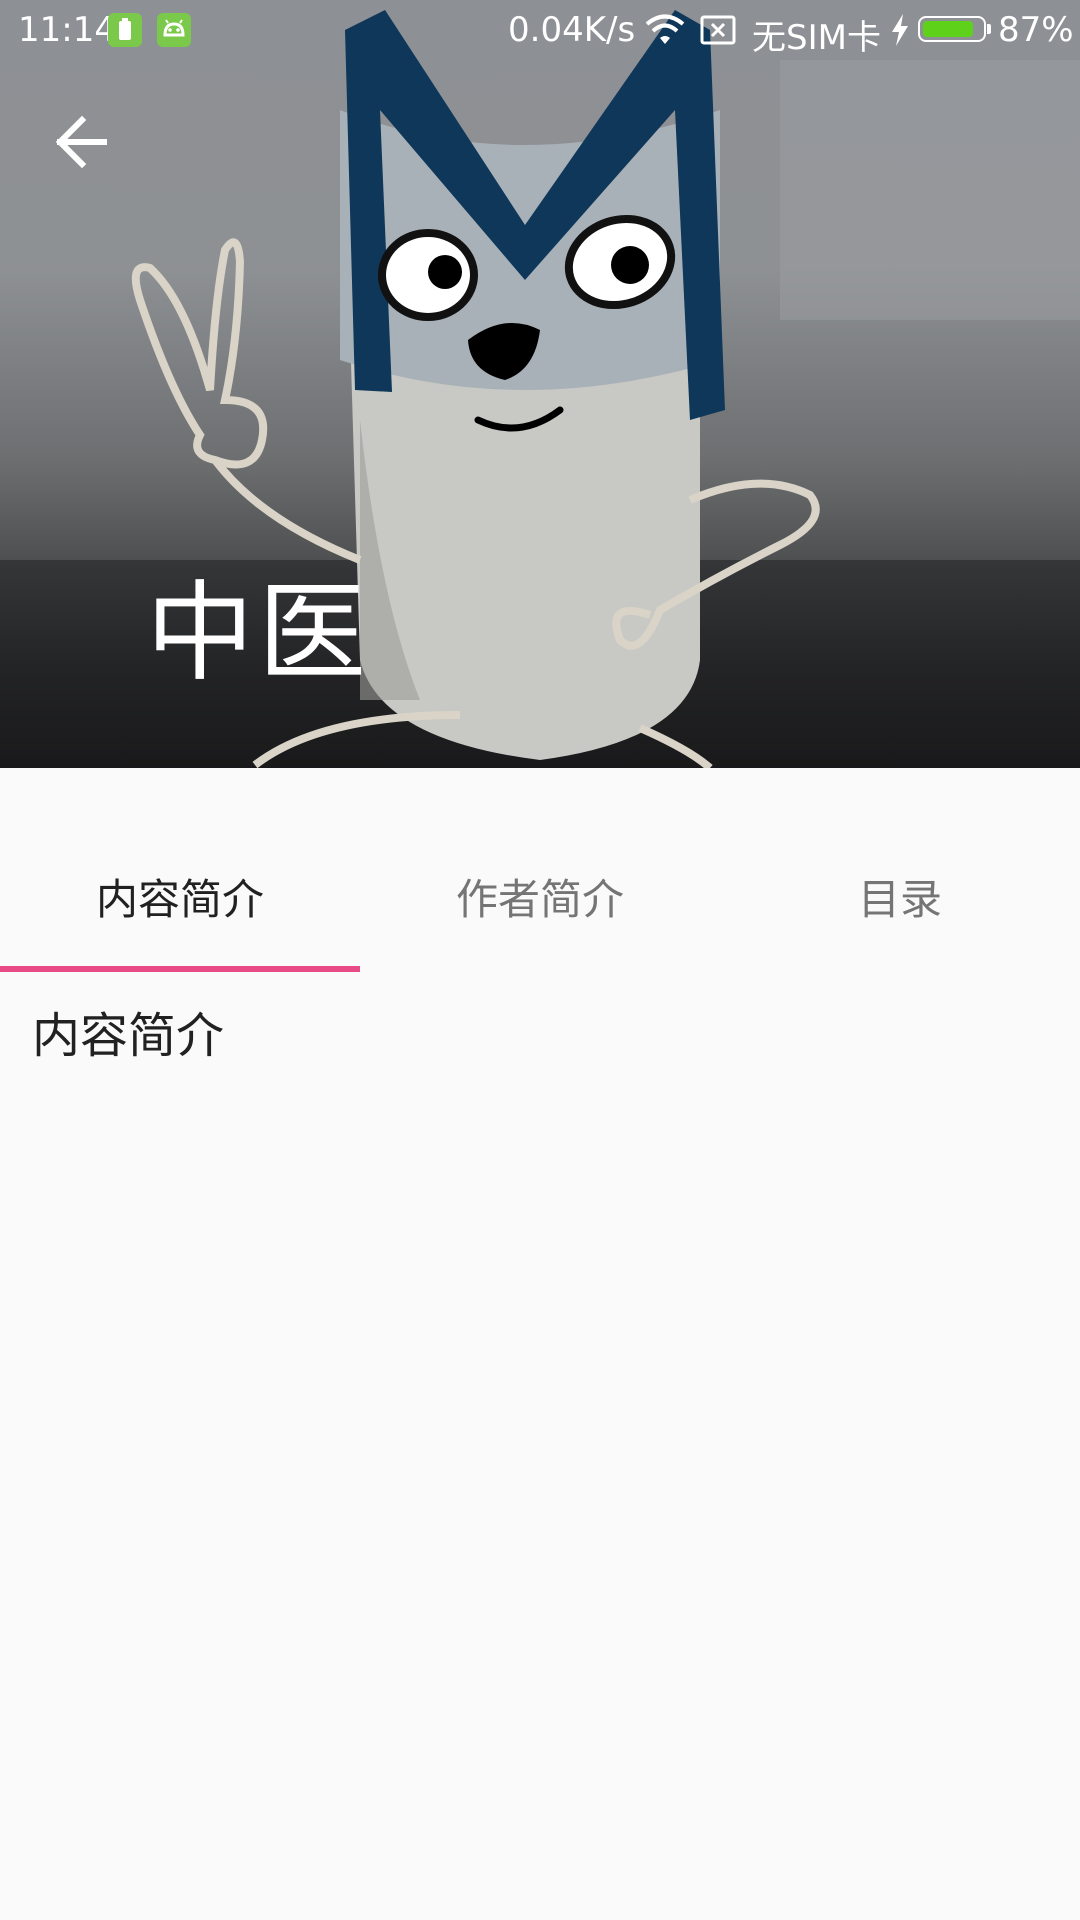 The height and width of the screenshot is (1920, 1080). What do you see at coordinates (665, 34) in the screenshot?
I see `wifi-icon` at bounding box center [665, 34].